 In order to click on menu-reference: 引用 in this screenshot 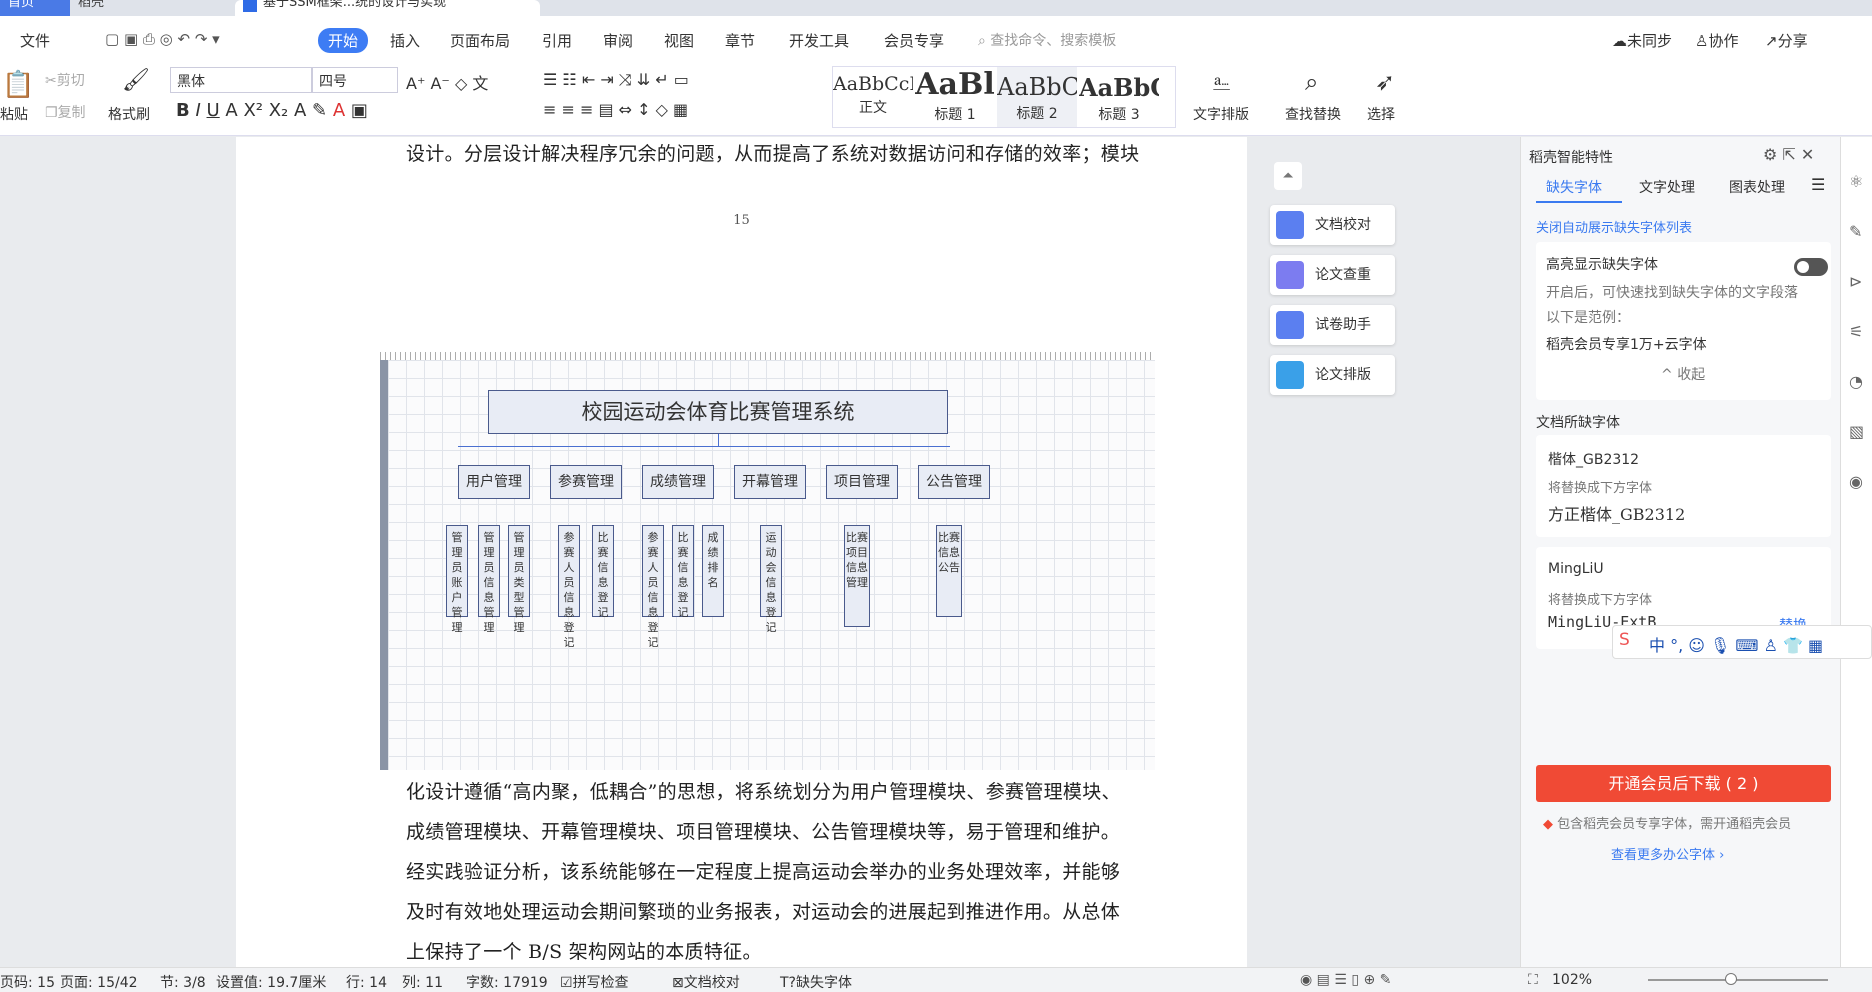, I will do `click(557, 40)`.